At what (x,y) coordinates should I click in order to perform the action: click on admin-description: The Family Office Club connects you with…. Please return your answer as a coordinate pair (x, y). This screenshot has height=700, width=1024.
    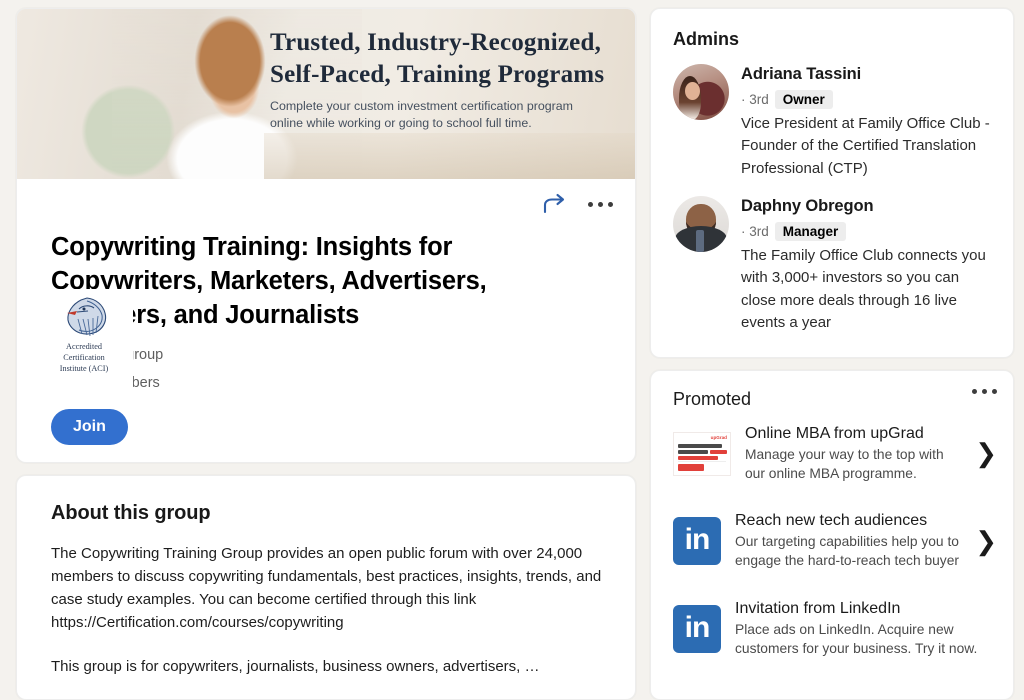
    Looking at the image, I should click on (863, 289).